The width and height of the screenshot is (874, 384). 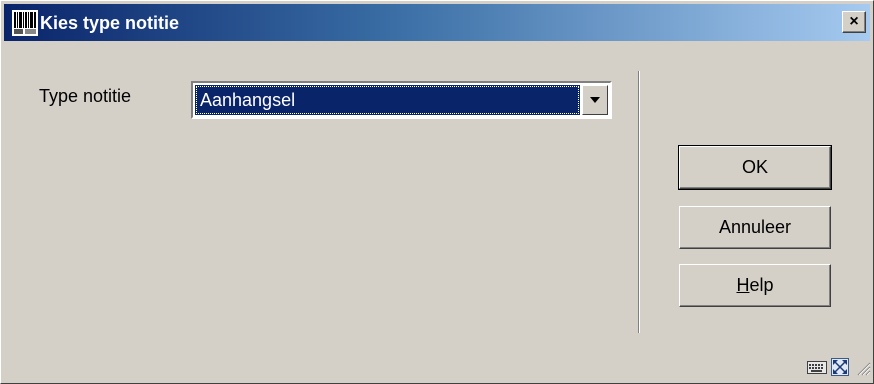 I want to click on resize-grip-icon, so click(x=864, y=371).